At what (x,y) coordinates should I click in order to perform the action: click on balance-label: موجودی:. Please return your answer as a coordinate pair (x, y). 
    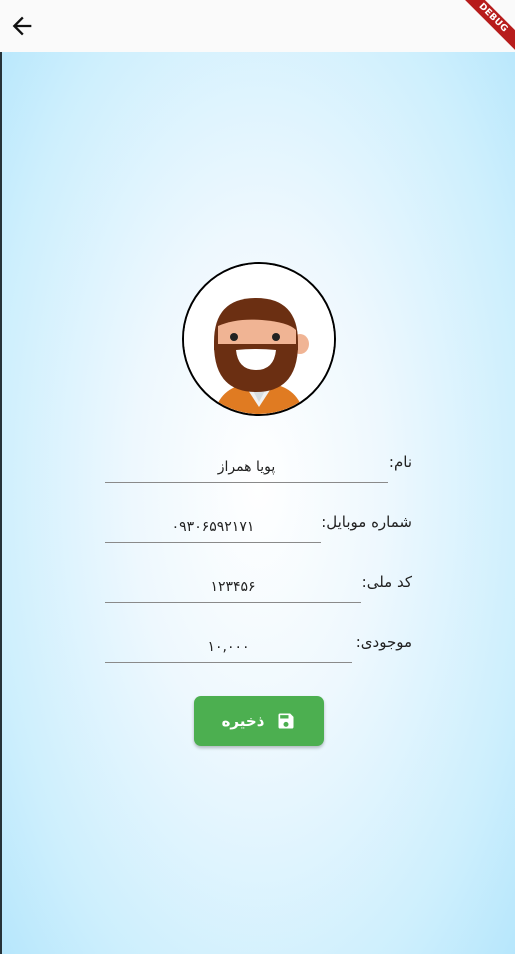
    Looking at the image, I should click on (383, 642).